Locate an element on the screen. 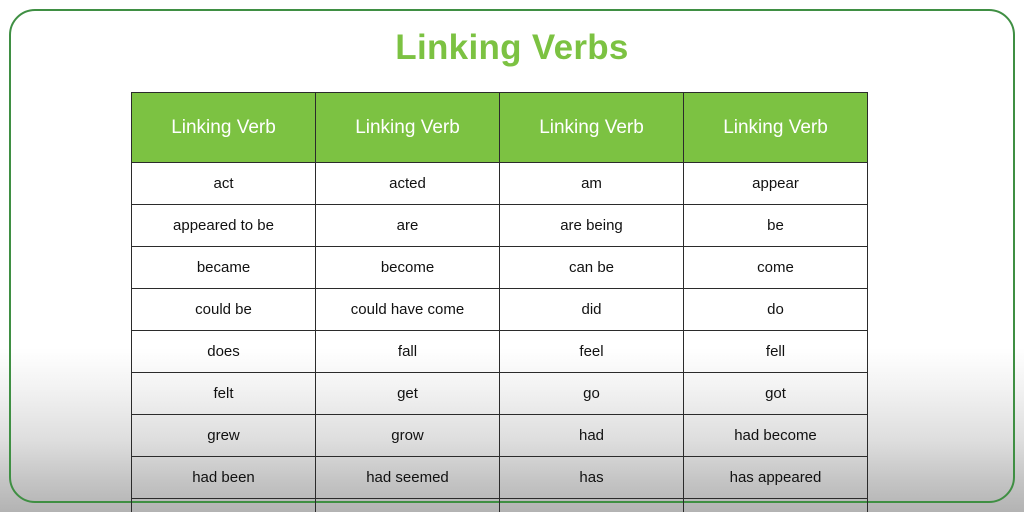 The width and height of the screenshot is (1024, 512). table-row: act acted am appear is located at coordinates (499, 183).